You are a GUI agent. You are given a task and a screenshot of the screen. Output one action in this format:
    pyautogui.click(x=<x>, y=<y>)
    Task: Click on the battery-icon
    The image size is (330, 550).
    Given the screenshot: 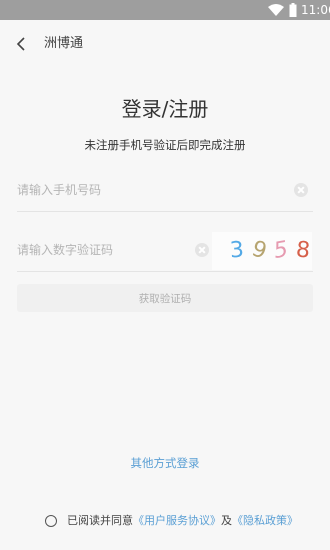 What is the action you would take?
    pyautogui.click(x=293, y=10)
    